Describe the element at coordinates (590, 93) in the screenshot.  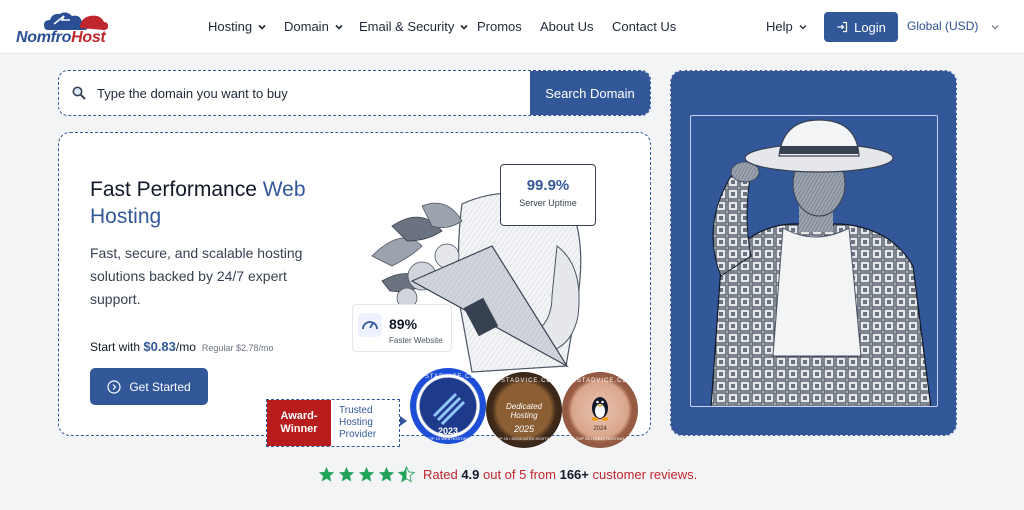
I see `search-domain-button: Search Domain` at that location.